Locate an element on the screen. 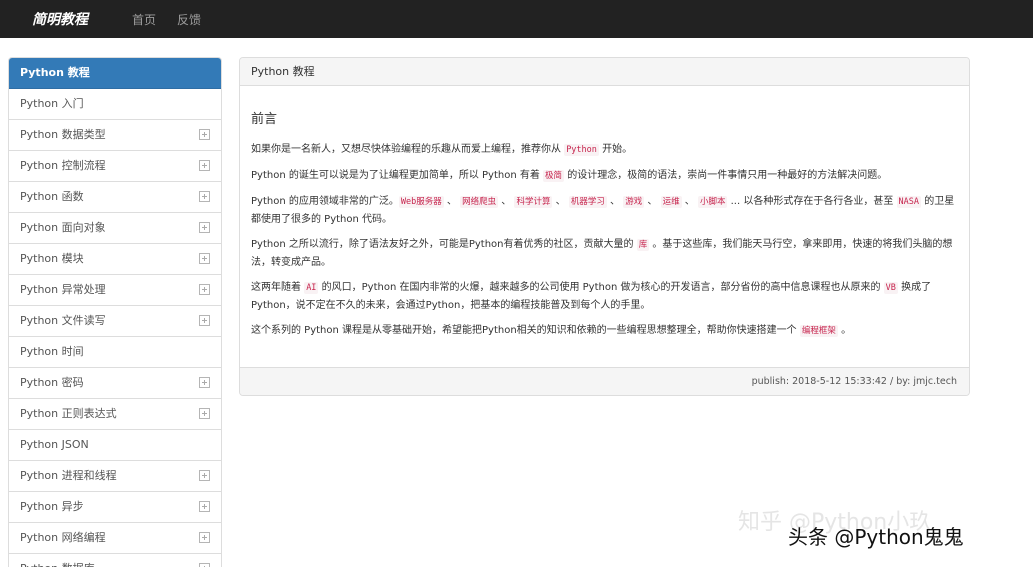 This screenshot has width=1033, height=567. sidebar-item: Python 异步 is located at coordinates (115, 507).